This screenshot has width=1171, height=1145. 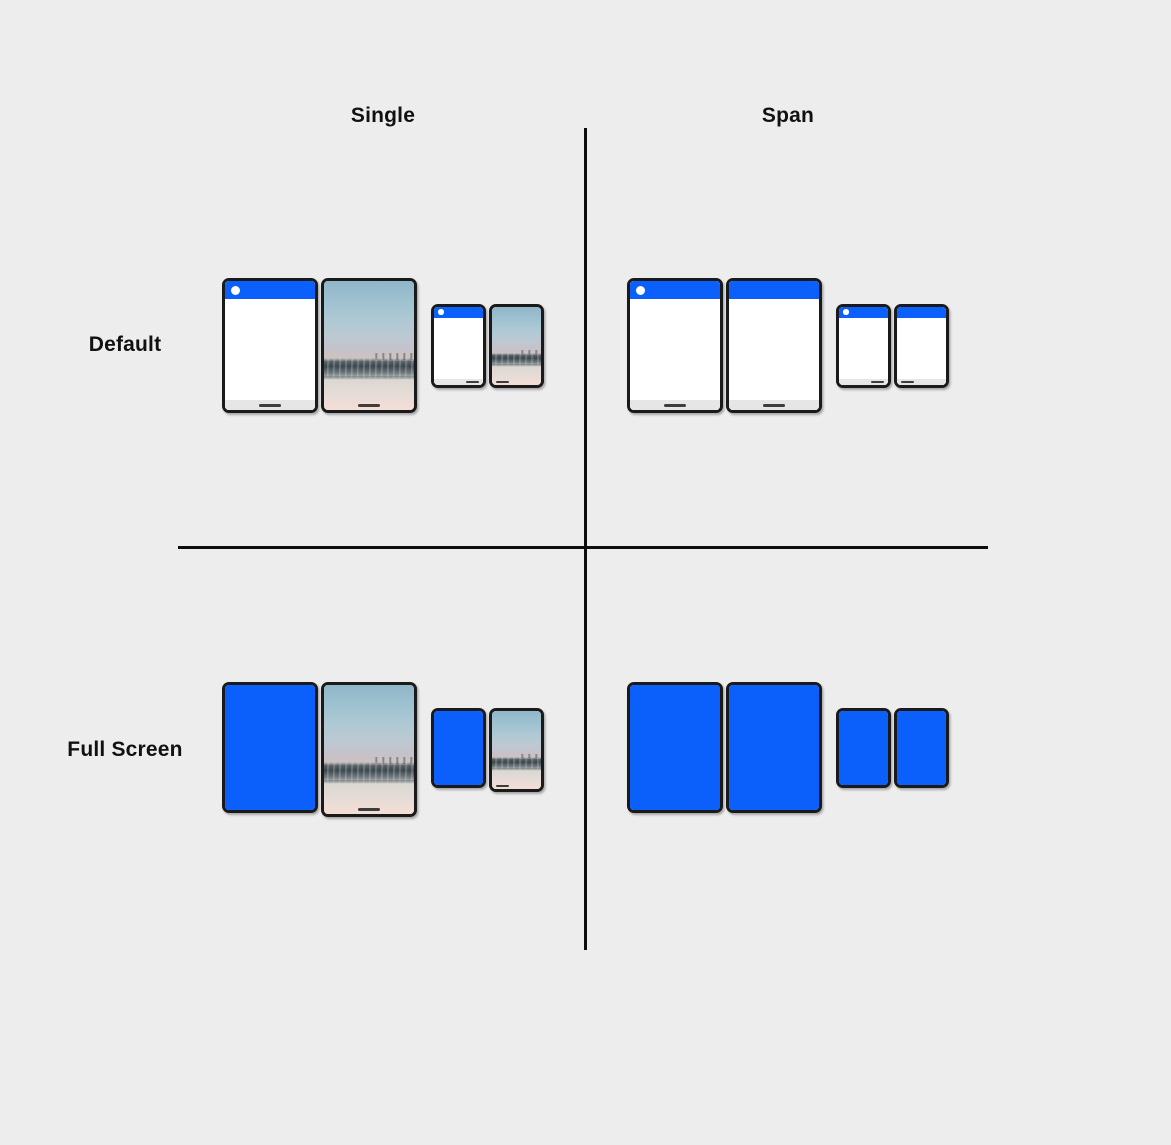 I want to click on cell-single-full-screen, so click(x=383, y=749).